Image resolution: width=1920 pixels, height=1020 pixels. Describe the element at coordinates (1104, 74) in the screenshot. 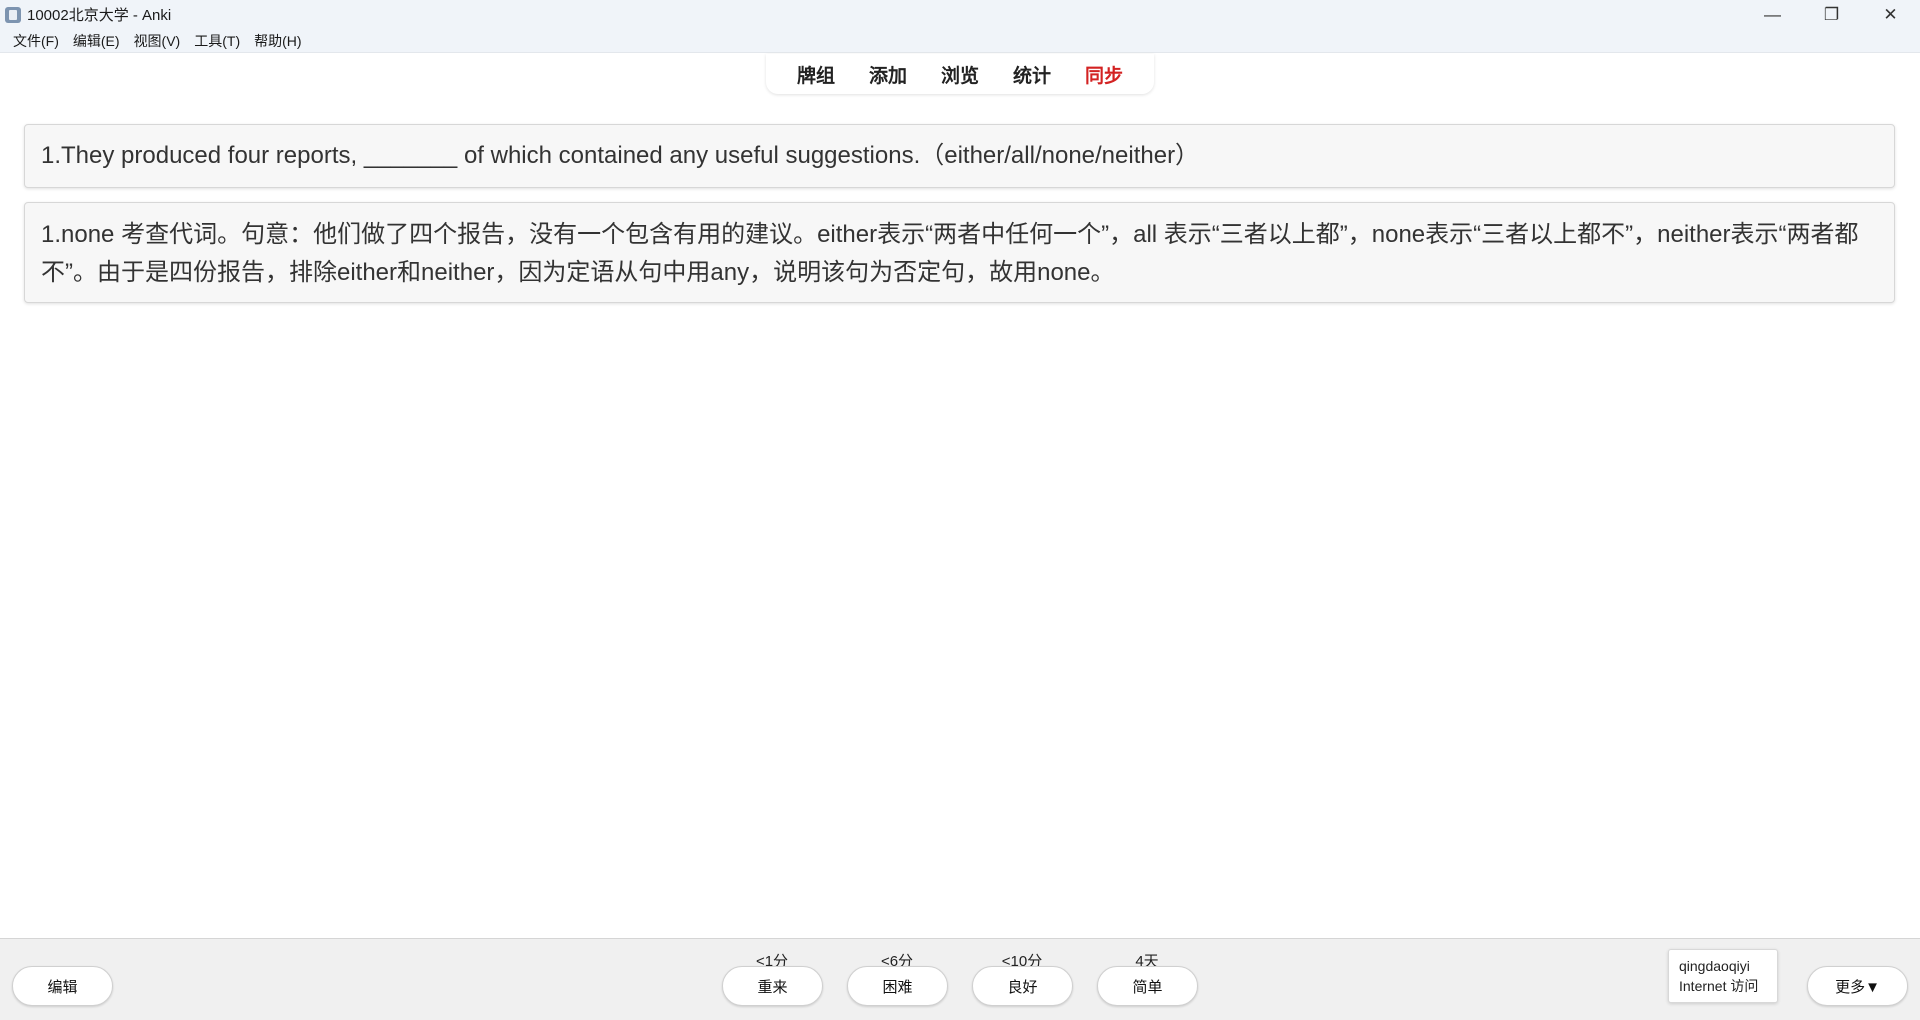

I see `nav-sync: 同步` at that location.